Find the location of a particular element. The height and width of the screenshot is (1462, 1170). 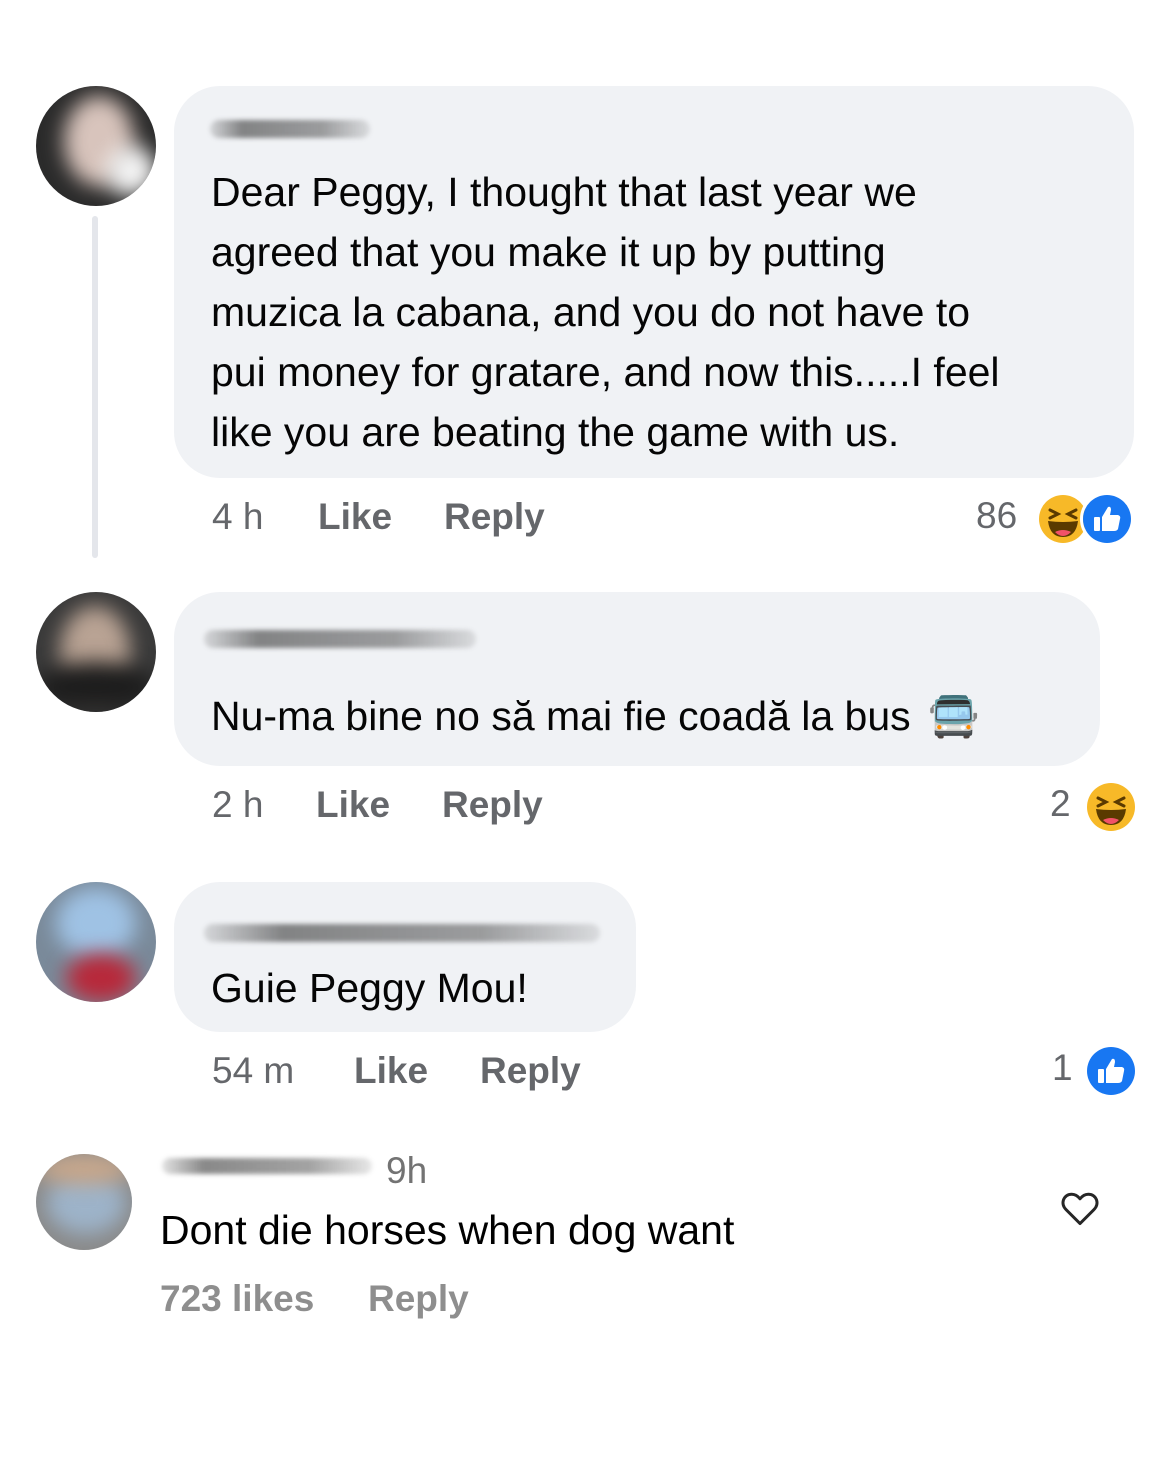

reaction-count: 86 is located at coordinates (997, 515).